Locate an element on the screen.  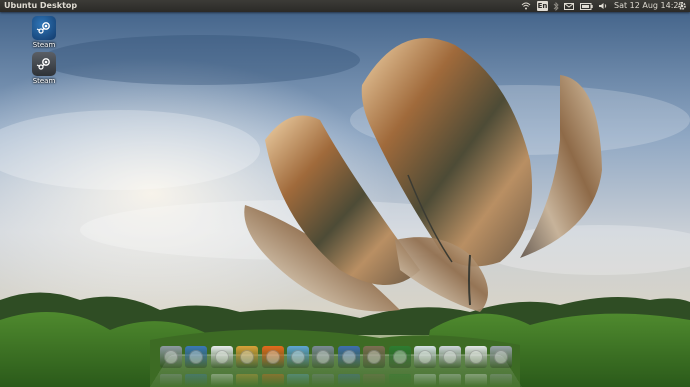
bluetooth-icon is located at coordinates (556, 6).